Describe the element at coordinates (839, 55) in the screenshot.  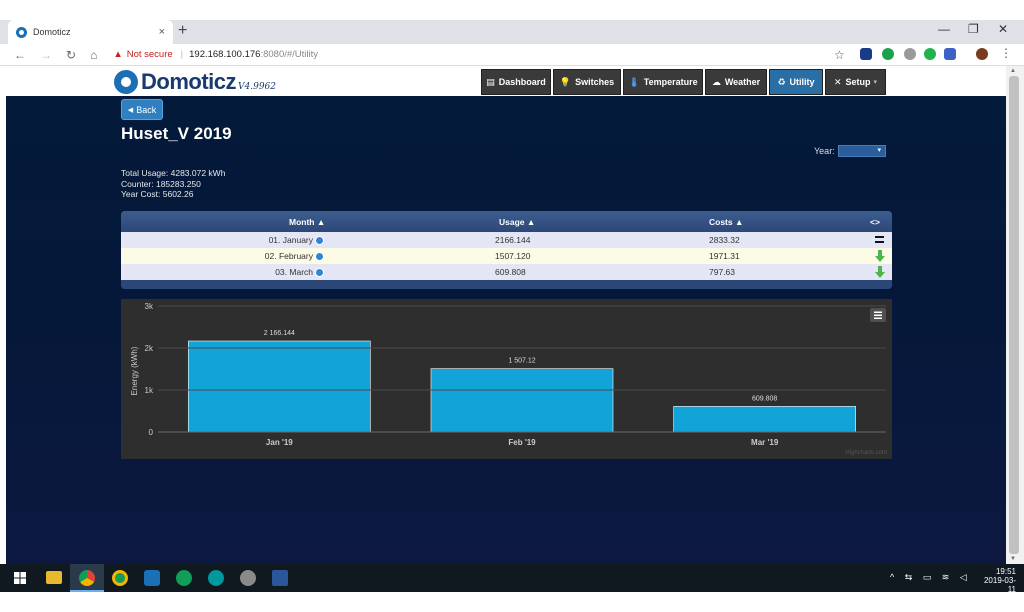
I see `bookmark-star-icon: ☆` at that location.